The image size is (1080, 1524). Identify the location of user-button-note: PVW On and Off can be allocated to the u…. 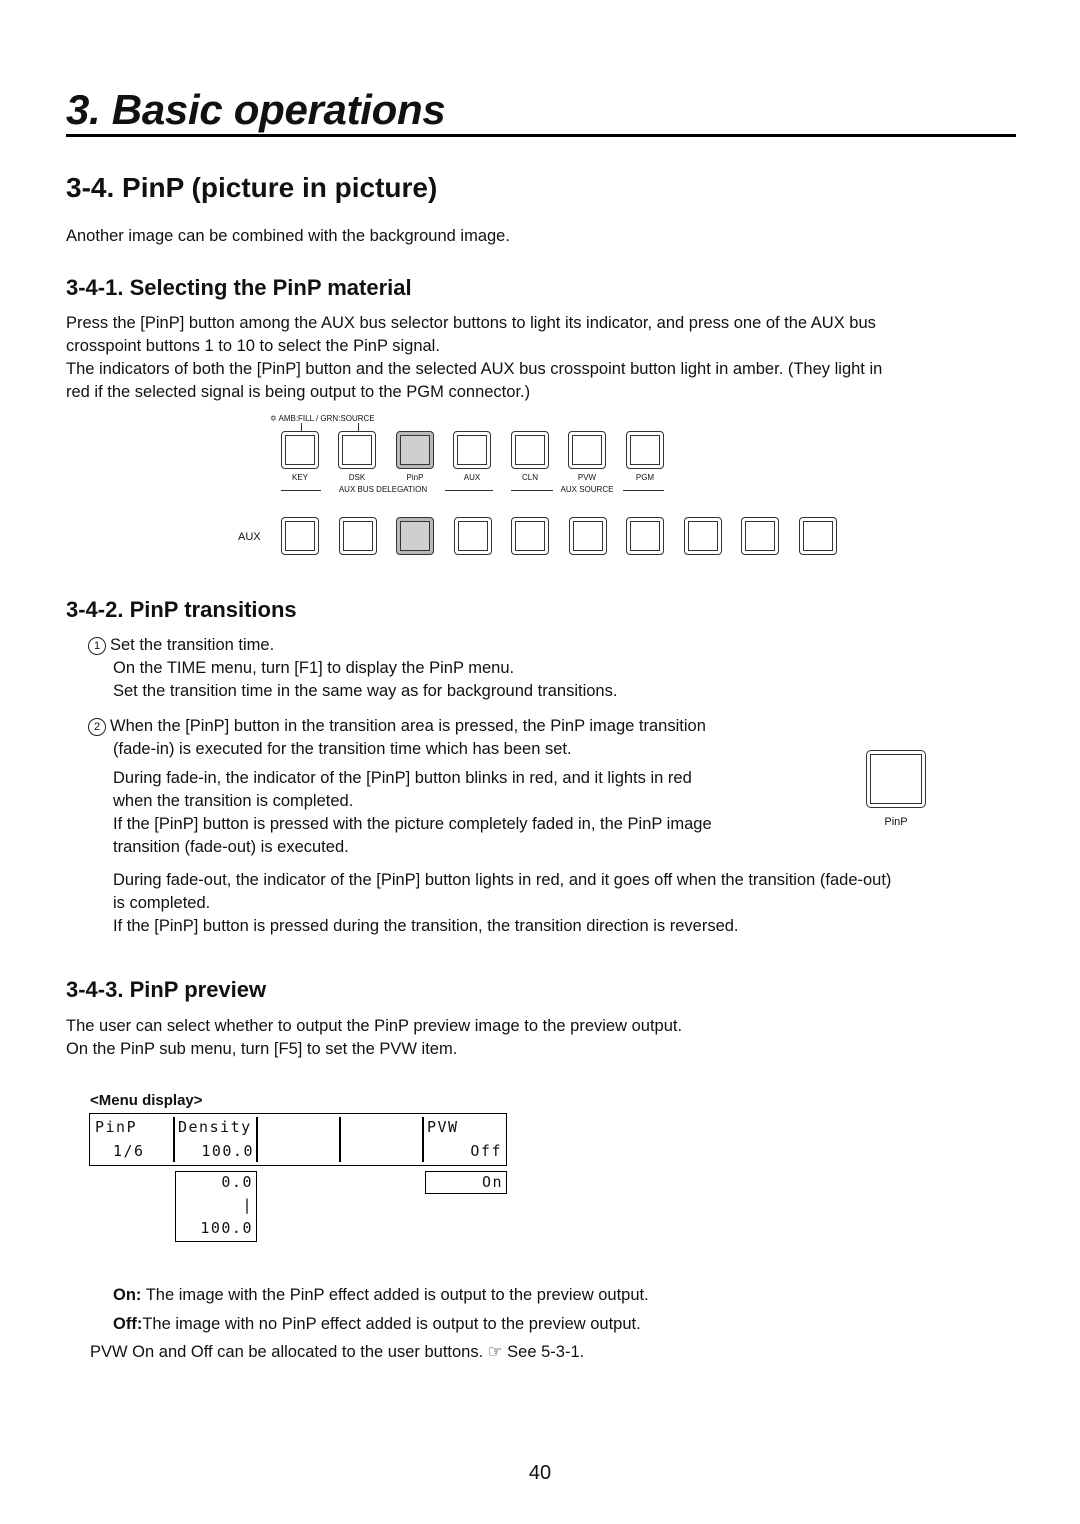
(337, 1352).